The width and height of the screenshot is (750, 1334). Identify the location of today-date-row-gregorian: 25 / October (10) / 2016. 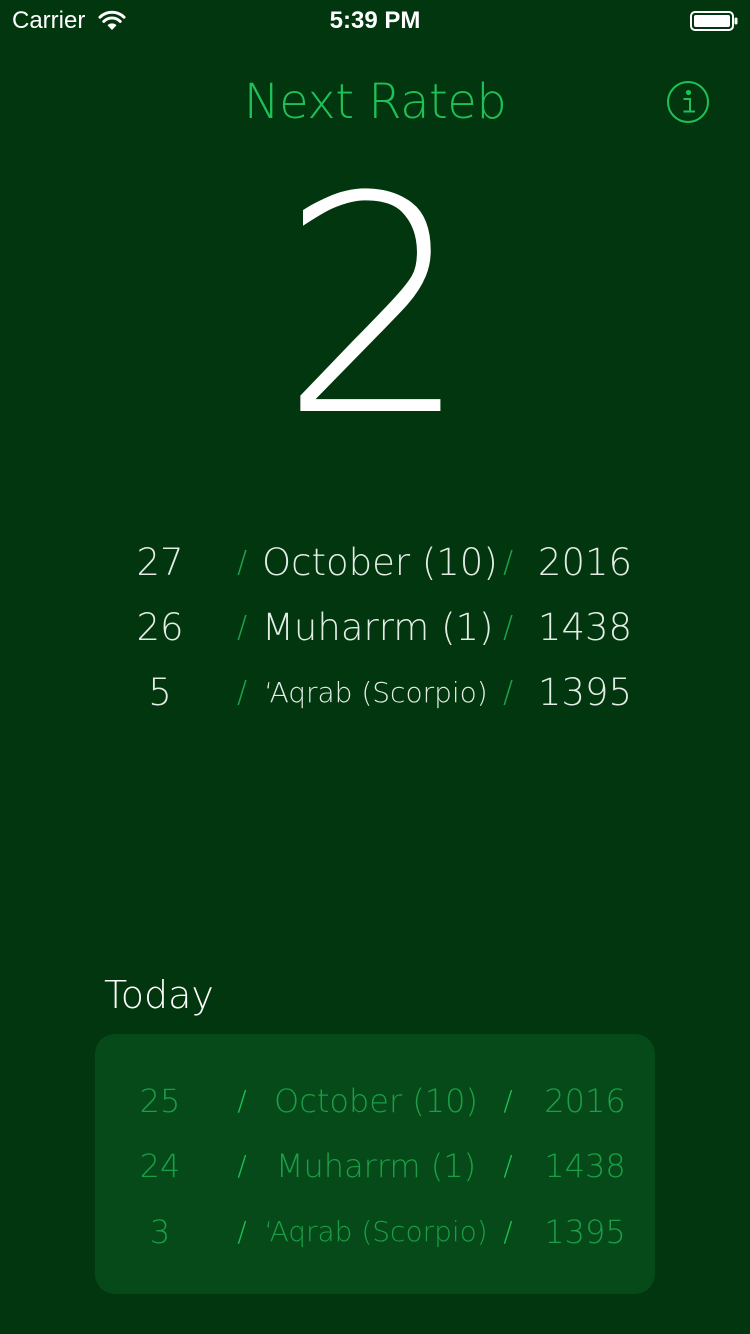
(375, 1101).